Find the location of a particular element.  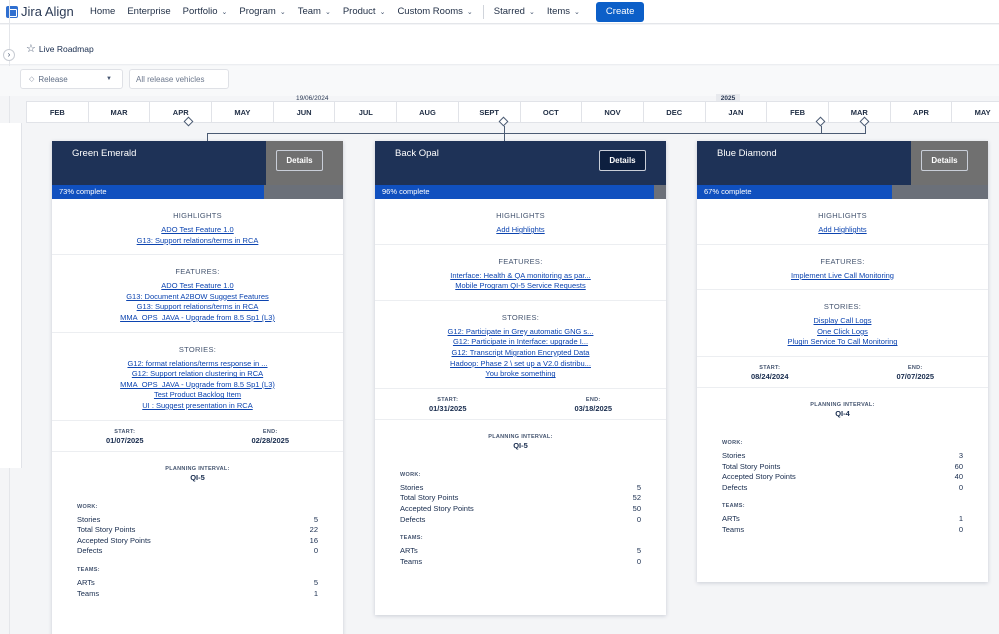

features-link: Mobile Program QI-5 Service Requests is located at coordinates (520, 286).